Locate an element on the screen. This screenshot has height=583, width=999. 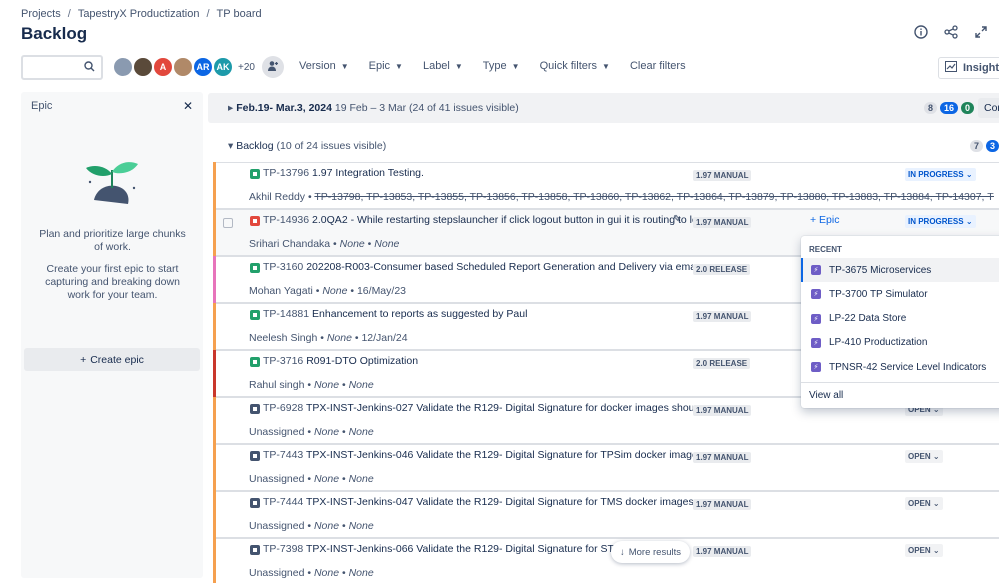
assignee: Akhil Reddy is located at coordinates (277, 197).